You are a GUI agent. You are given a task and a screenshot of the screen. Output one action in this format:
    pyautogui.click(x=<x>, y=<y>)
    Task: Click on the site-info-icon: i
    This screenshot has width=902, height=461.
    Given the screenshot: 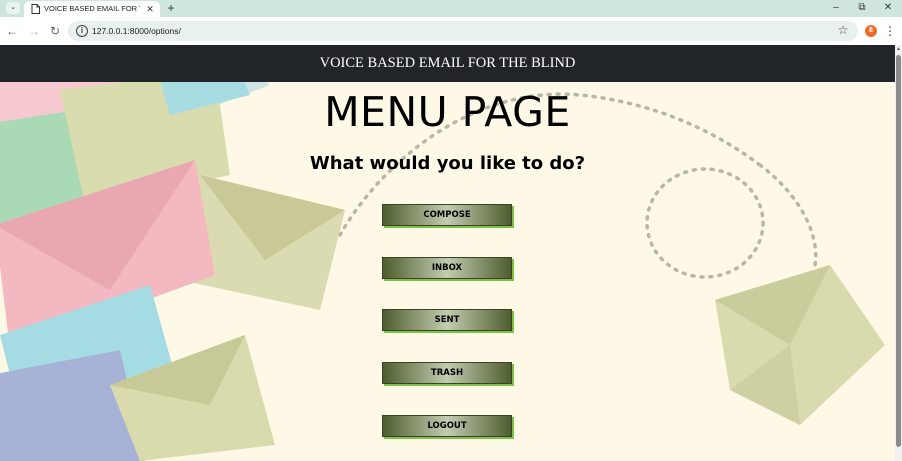 What is the action you would take?
    pyautogui.click(x=82, y=31)
    